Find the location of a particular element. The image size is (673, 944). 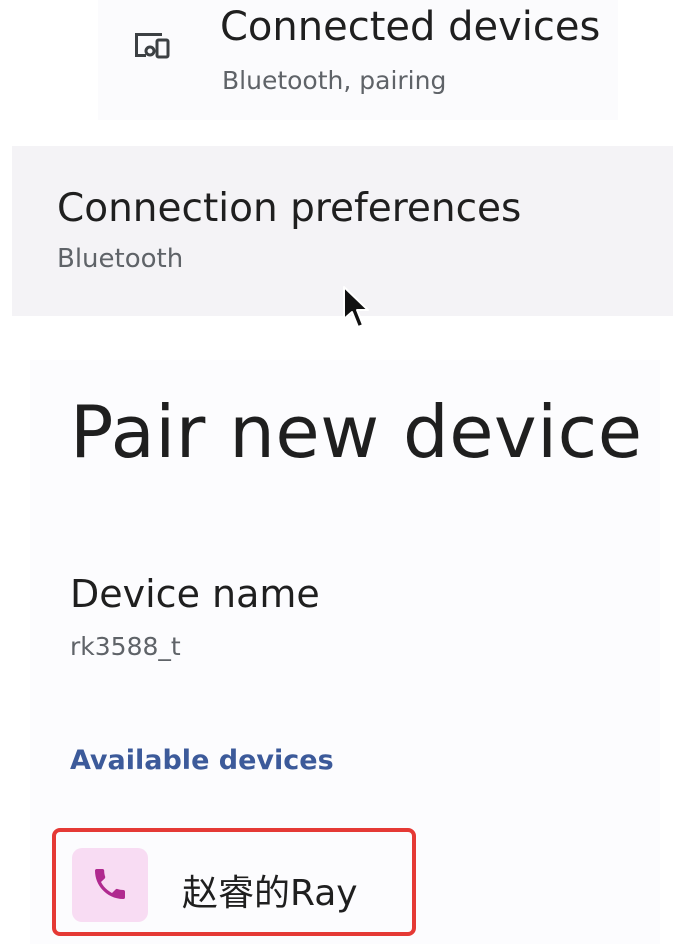

available-devices-header: Available devices is located at coordinates (202, 760).